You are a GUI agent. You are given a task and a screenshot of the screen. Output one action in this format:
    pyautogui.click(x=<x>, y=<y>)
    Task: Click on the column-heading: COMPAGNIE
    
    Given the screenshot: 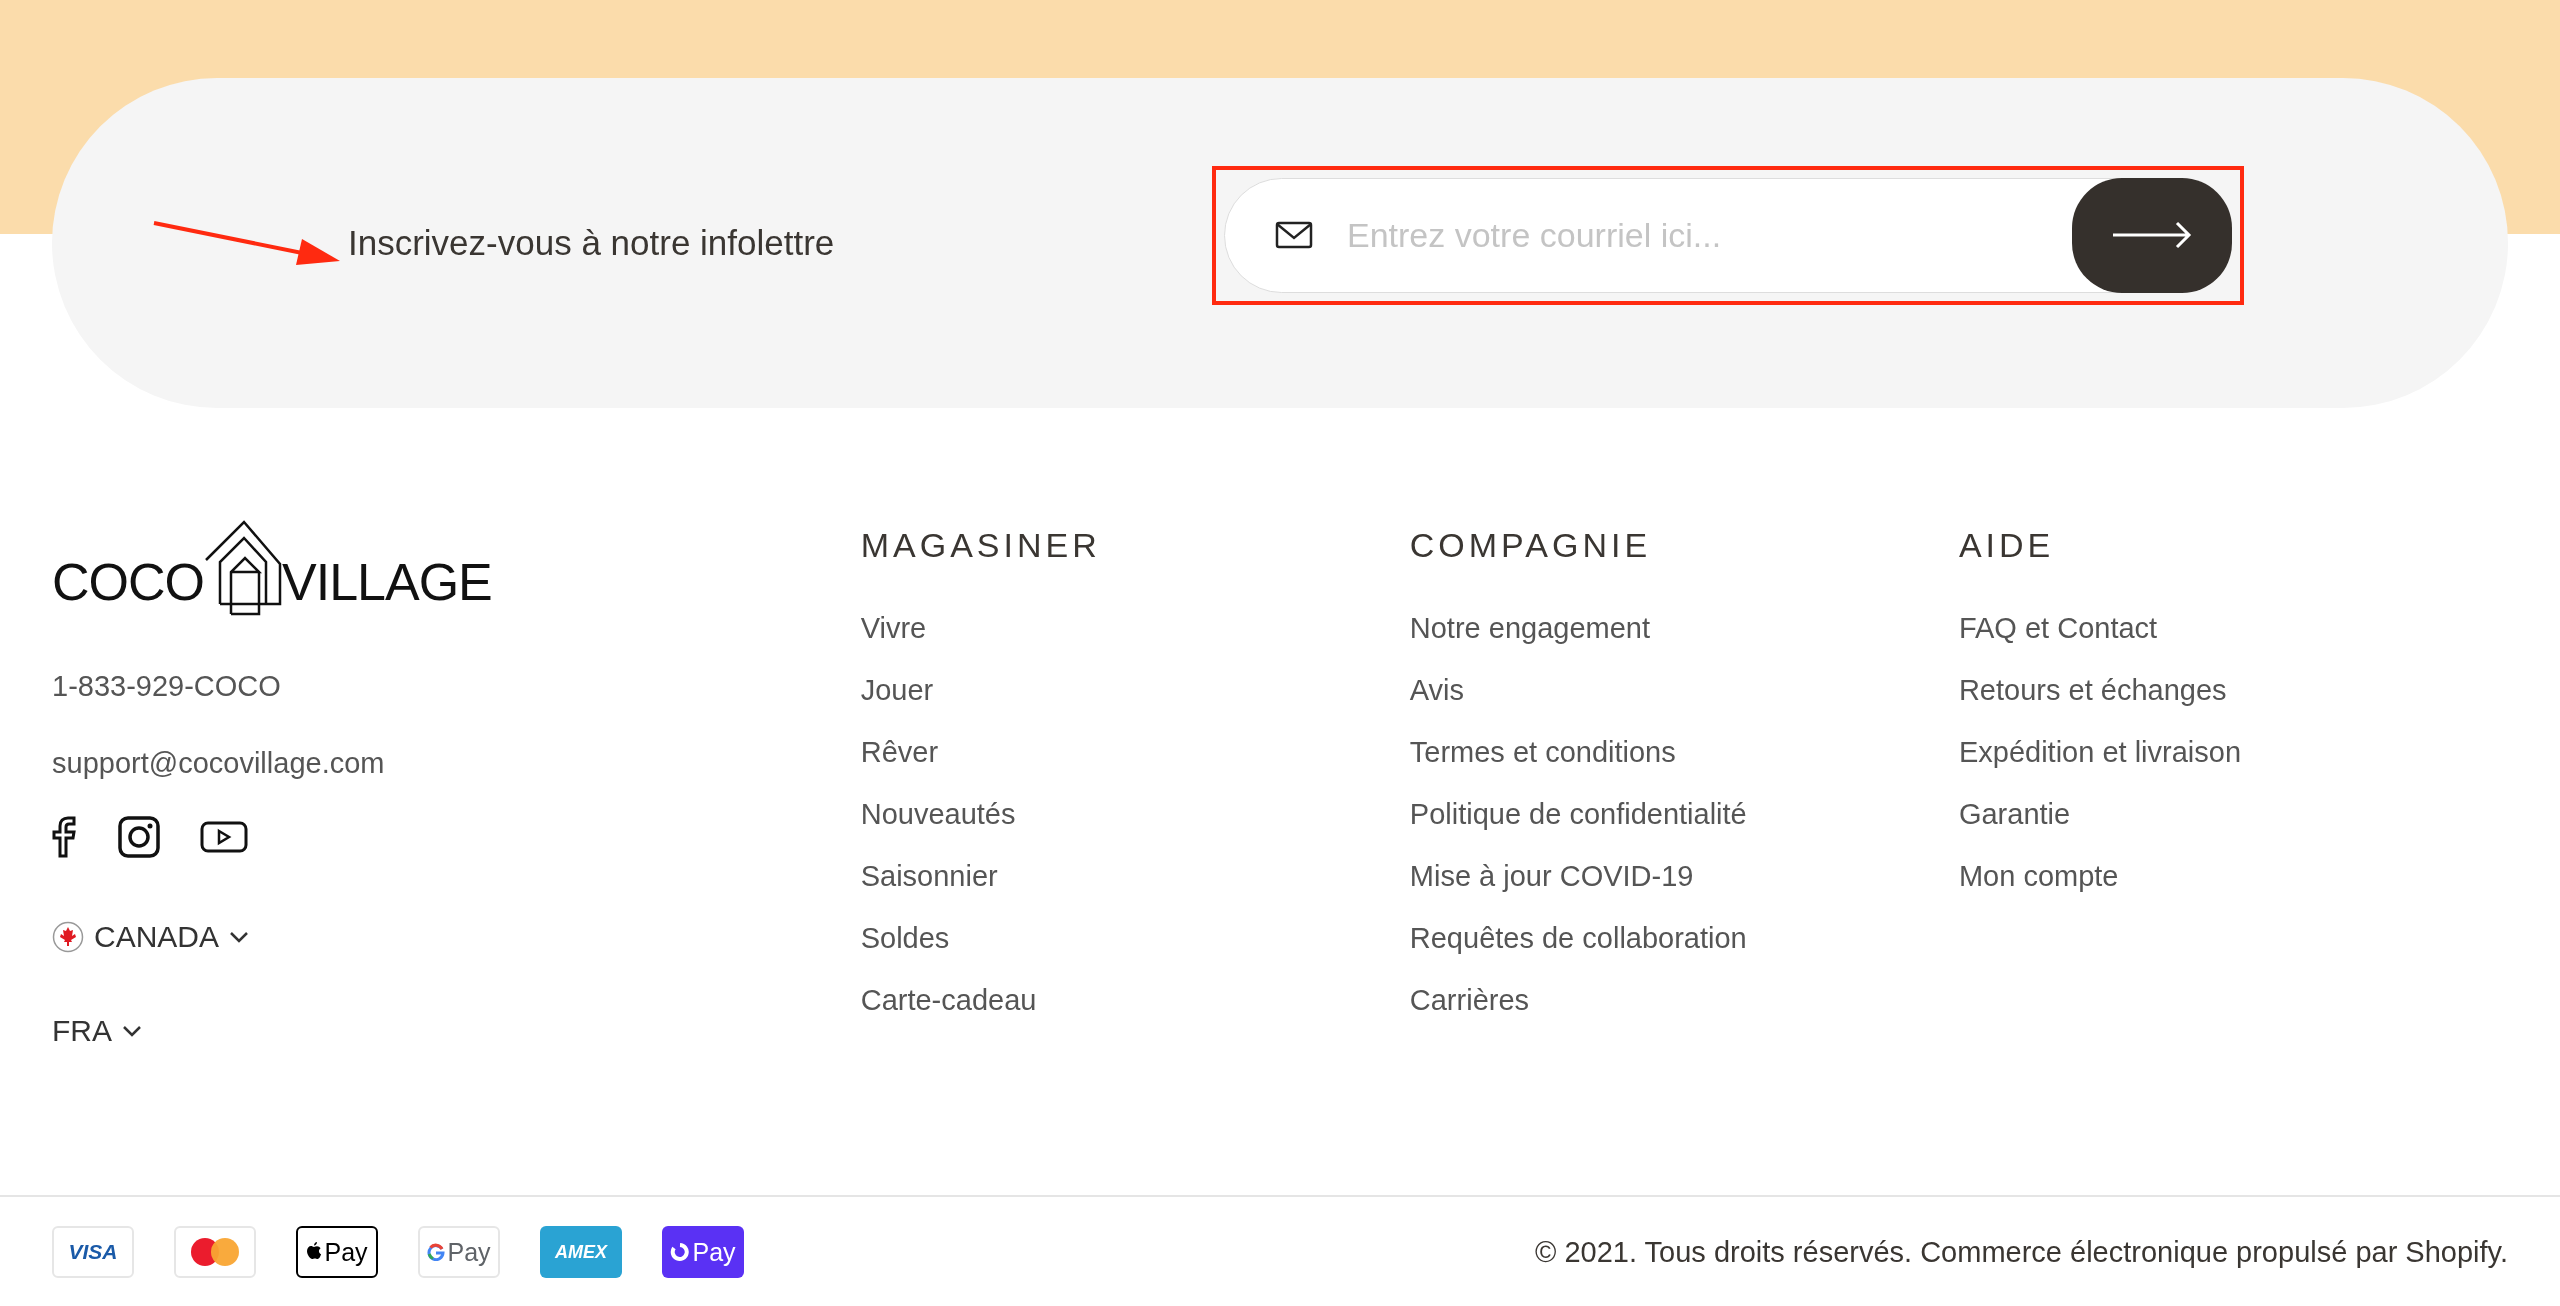 What is the action you would take?
    pyautogui.click(x=1531, y=545)
    